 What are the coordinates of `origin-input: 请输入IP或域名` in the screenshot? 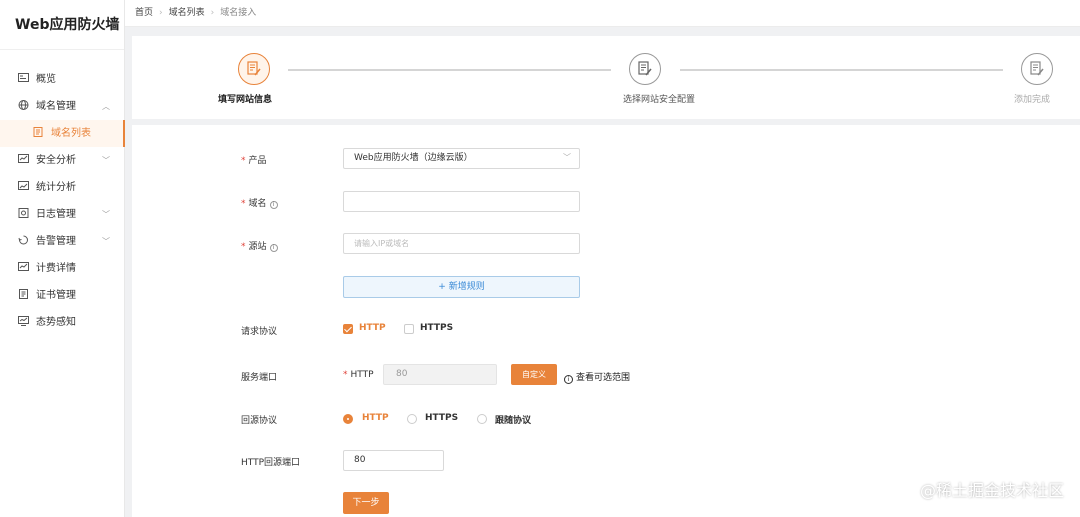 It's located at (461, 243).